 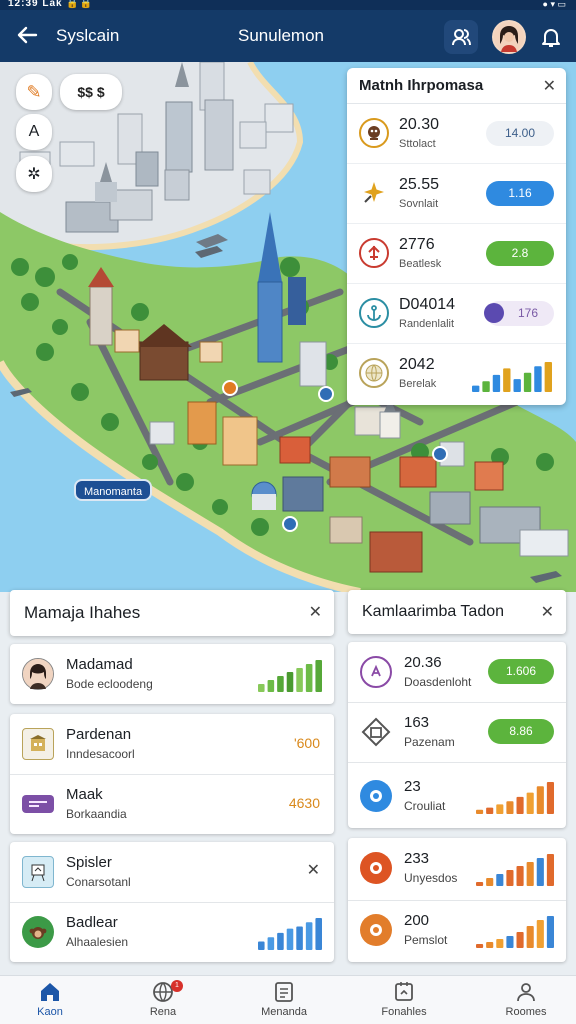 I want to click on list-item: Madamad Bode ecloodeng, so click(x=172, y=674).